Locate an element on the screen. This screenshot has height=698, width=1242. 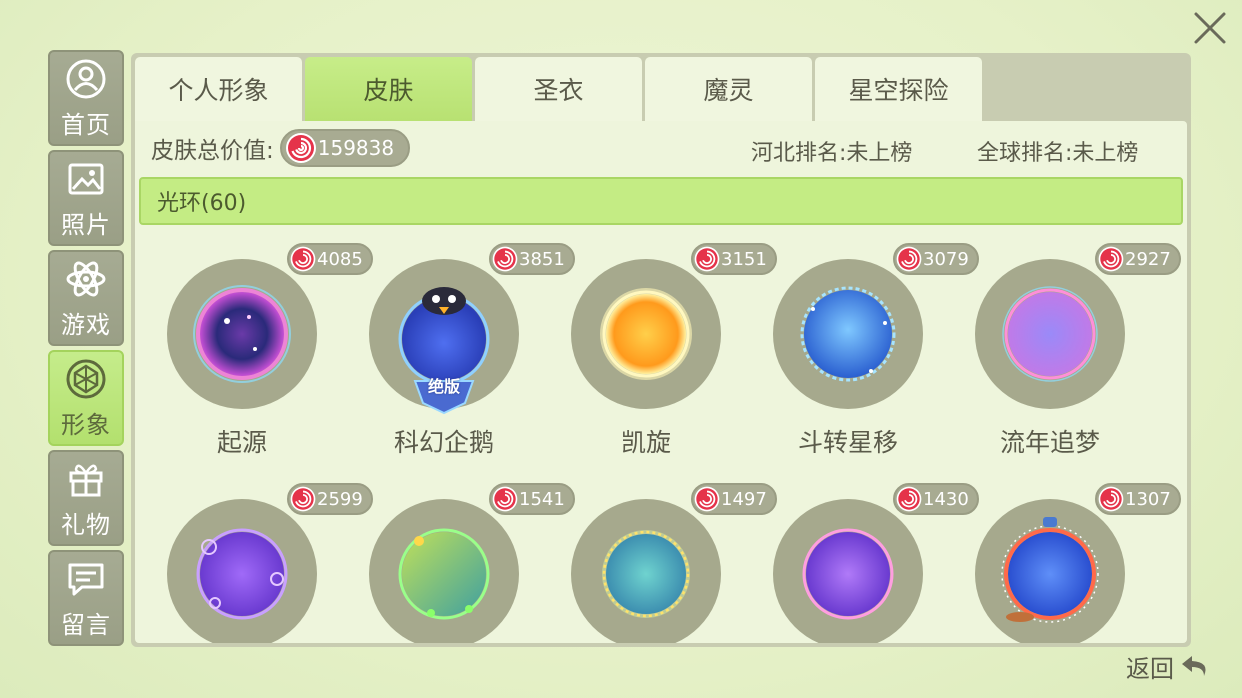
halo-item: 2927 流年追梦 is located at coordinates (1063, 358).